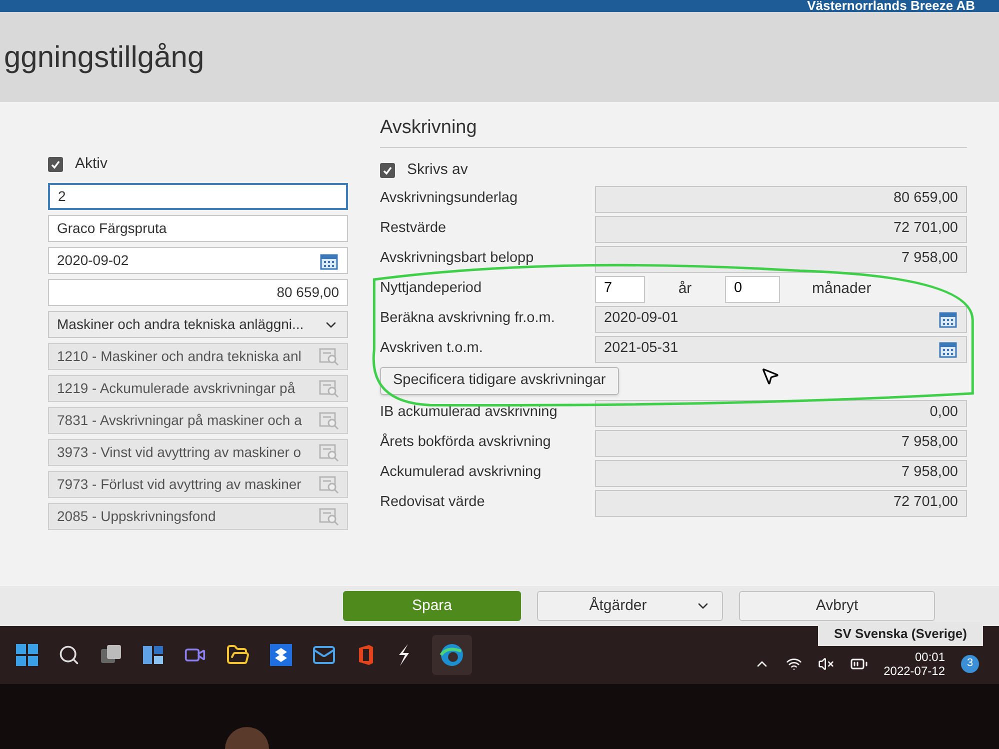  What do you see at coordinates (929, 657) in the screenshot?
I see `clock-time: 00:01` at bounding box center [929, 657].